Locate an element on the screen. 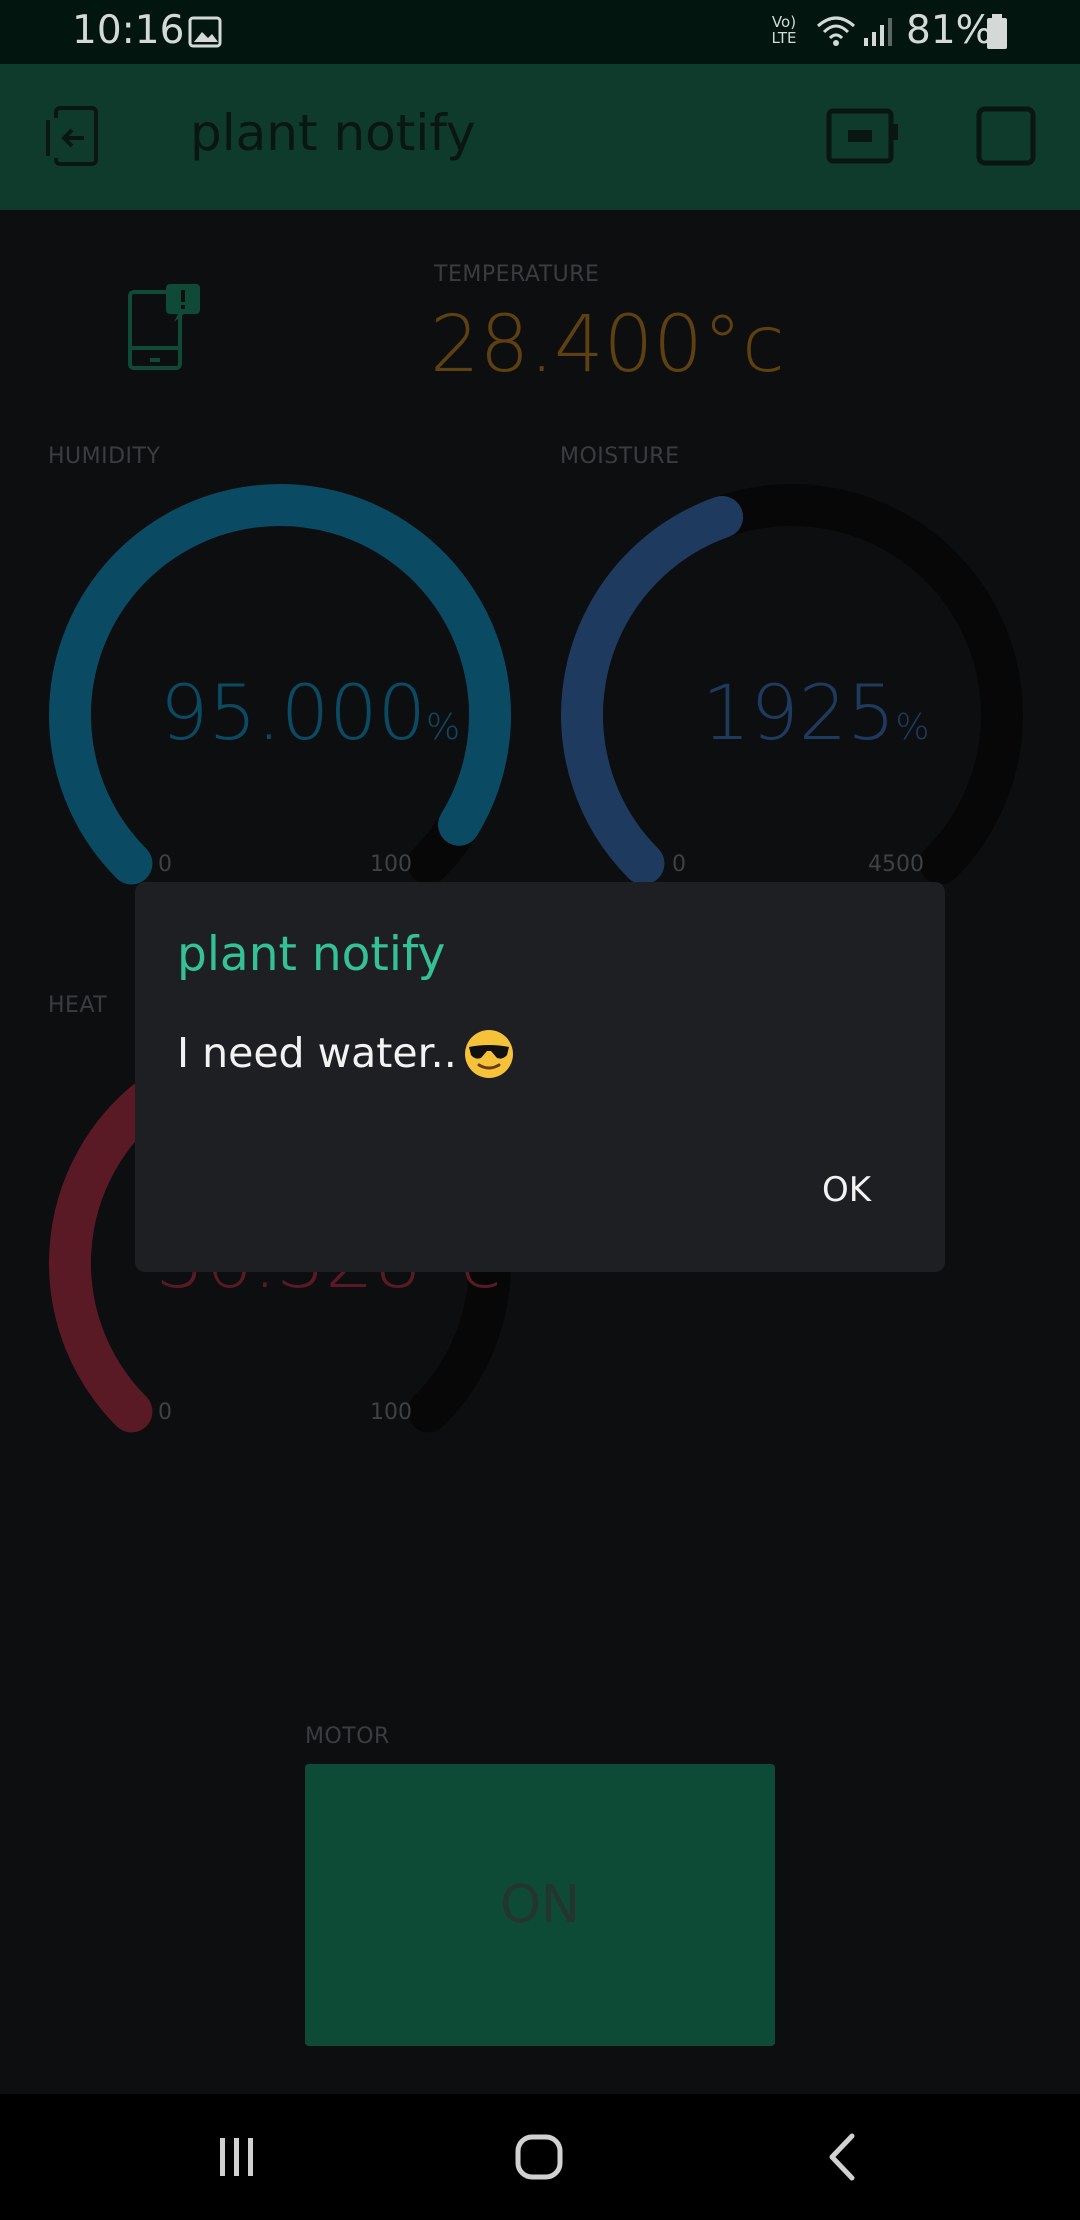  signal-icon is located at coordinates (878, 32).